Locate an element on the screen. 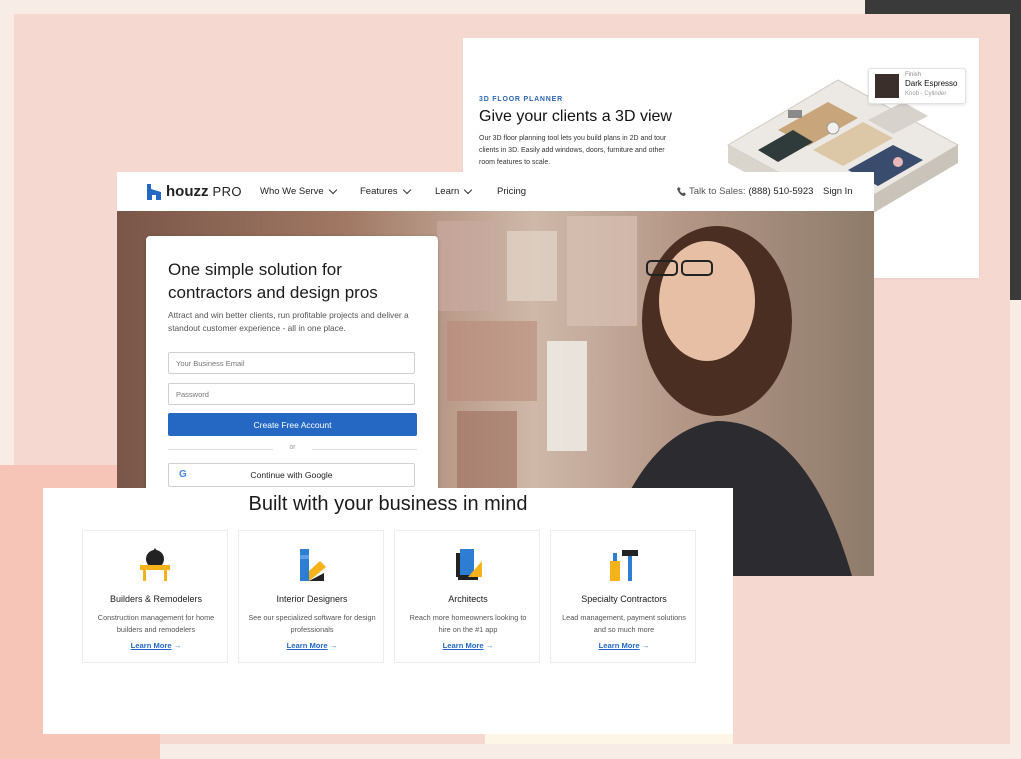 Image resolution: width=1021 pixels, height=759 pixels. sign-in-link: Sign In is located at coordinates (838, 191).